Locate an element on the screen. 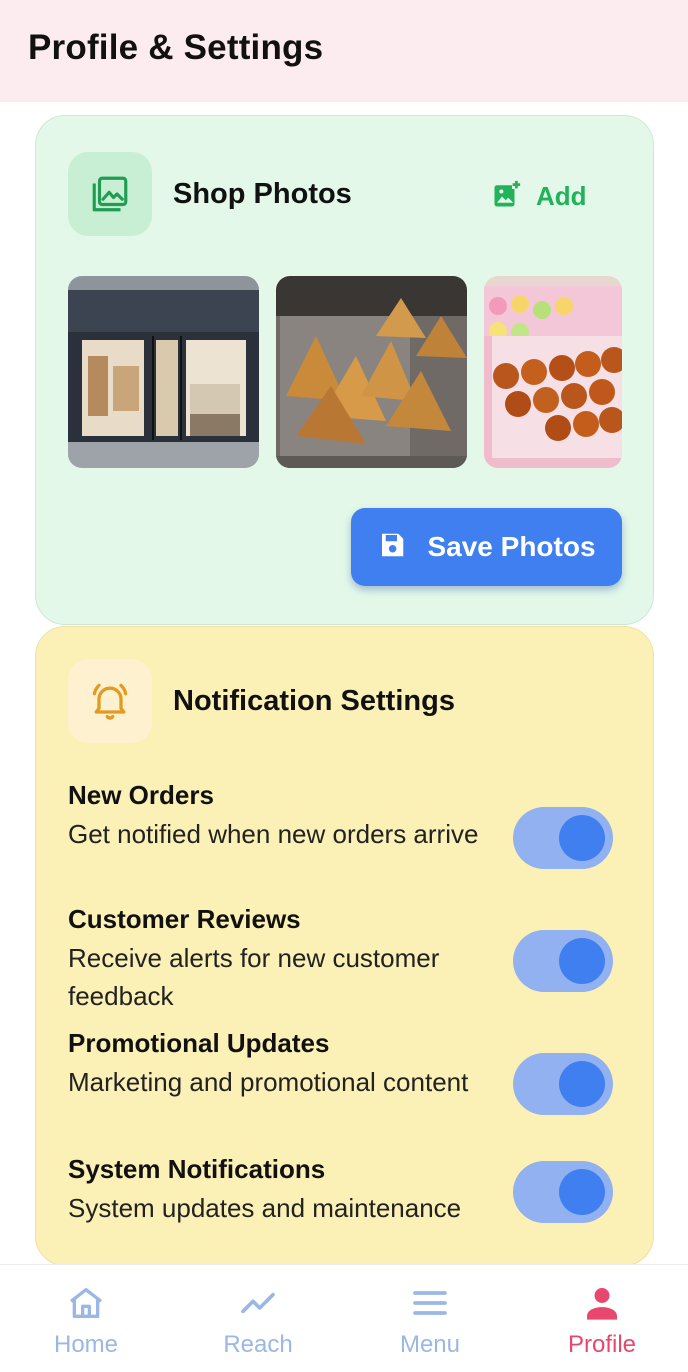 This screenshot has height=1372, width=688. samosa-photo is located at coordinates (371, 372).